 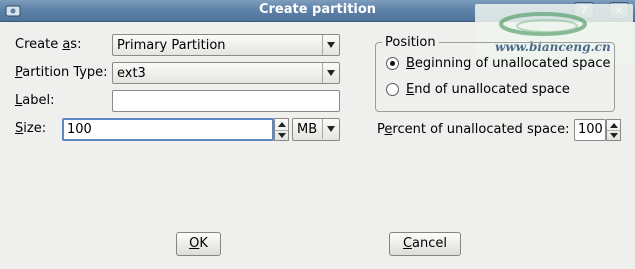 I want to click on size-label: Size:, so click(x=31, y=128).